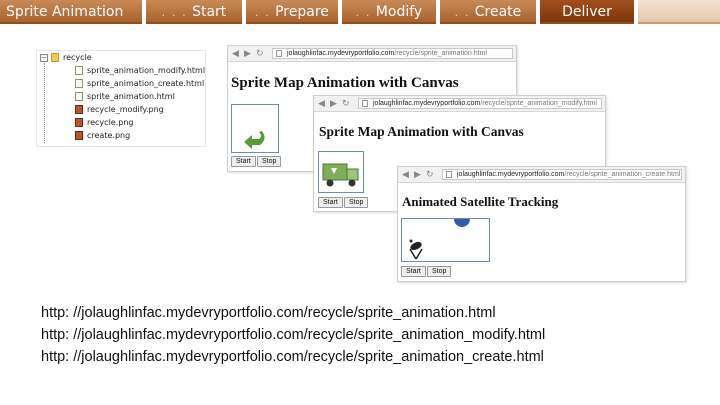 This screenshot has width=720, height=405. I want to click on url-path: /recycle/sprite_animation_modify.html, so click(538, 103).